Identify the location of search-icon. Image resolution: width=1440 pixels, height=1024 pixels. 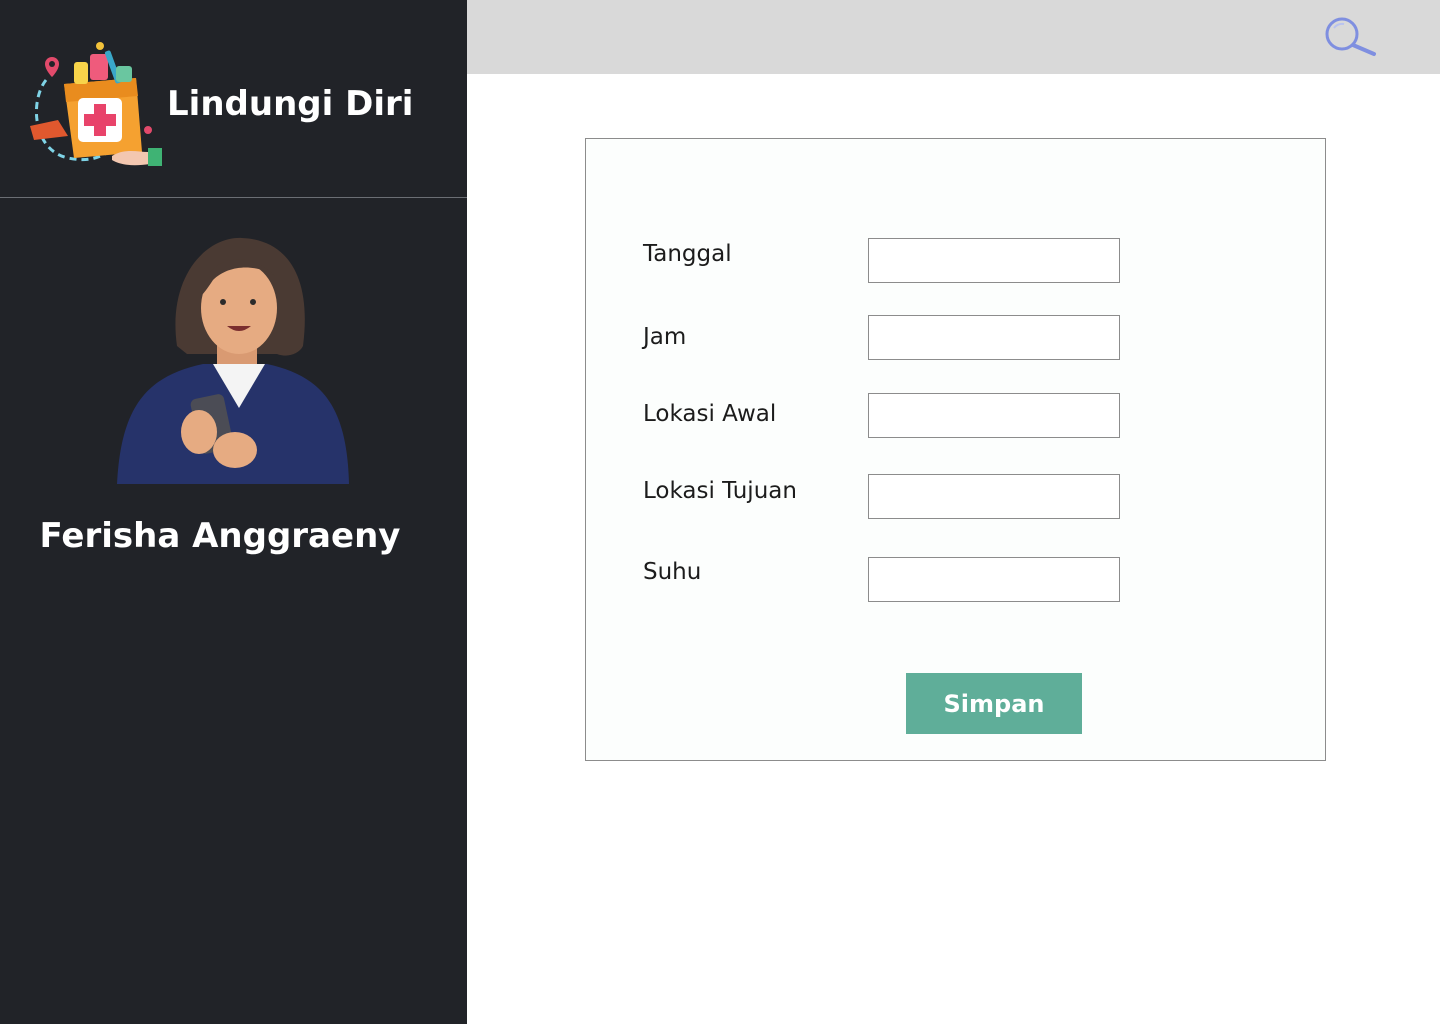
(1350, 37).